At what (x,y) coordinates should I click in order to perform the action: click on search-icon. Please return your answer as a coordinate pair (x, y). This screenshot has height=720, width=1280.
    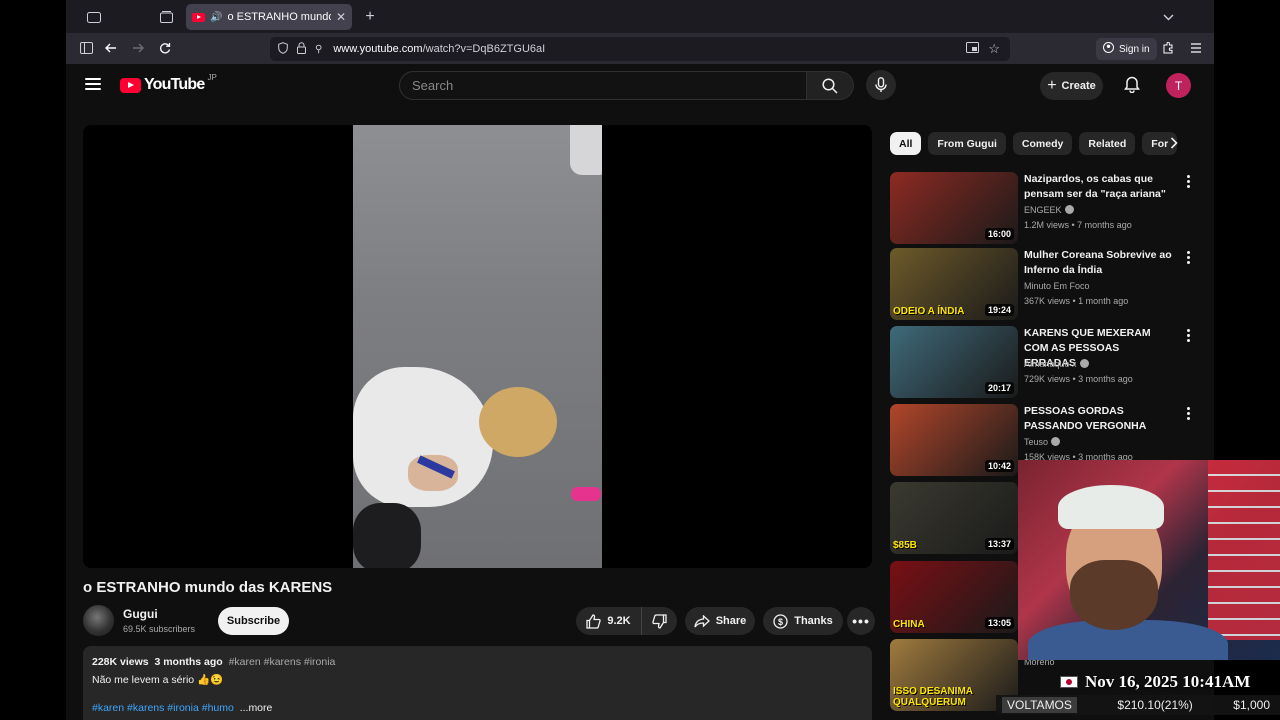
    Looking at the image, I should click on (830, 85).